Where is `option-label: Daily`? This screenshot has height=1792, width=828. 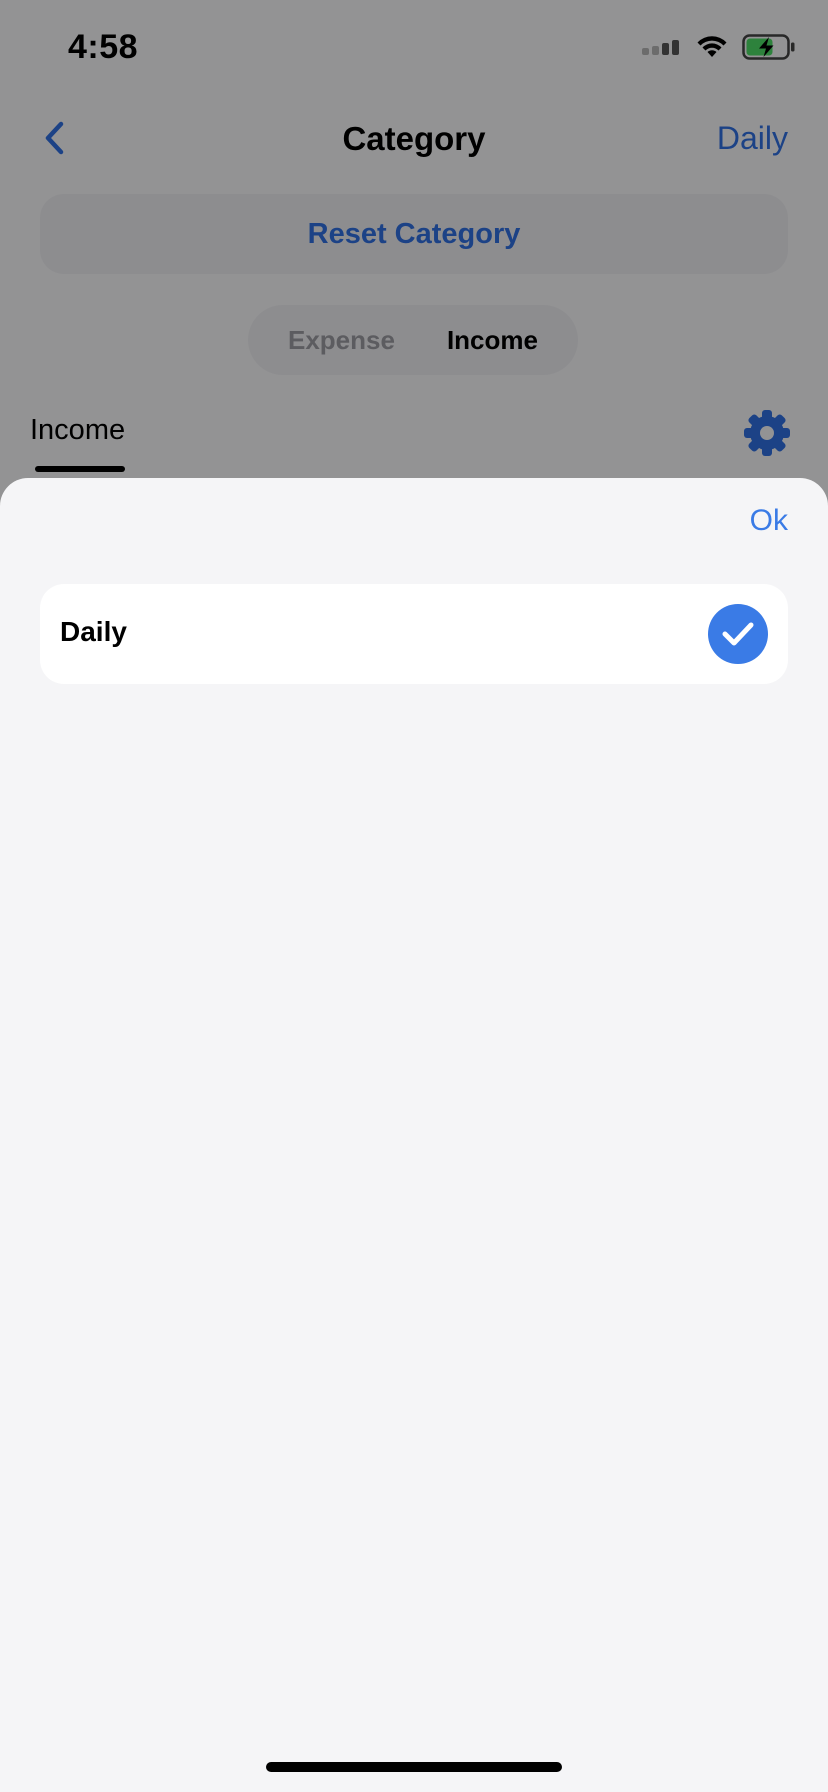 option-label: Daily is located at coordinates (93, 631).